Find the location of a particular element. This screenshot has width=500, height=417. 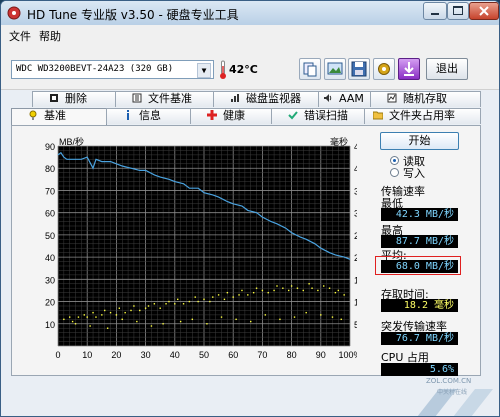

tab-file-benchmark: 文件基准 is located at coordinates (164, 99).